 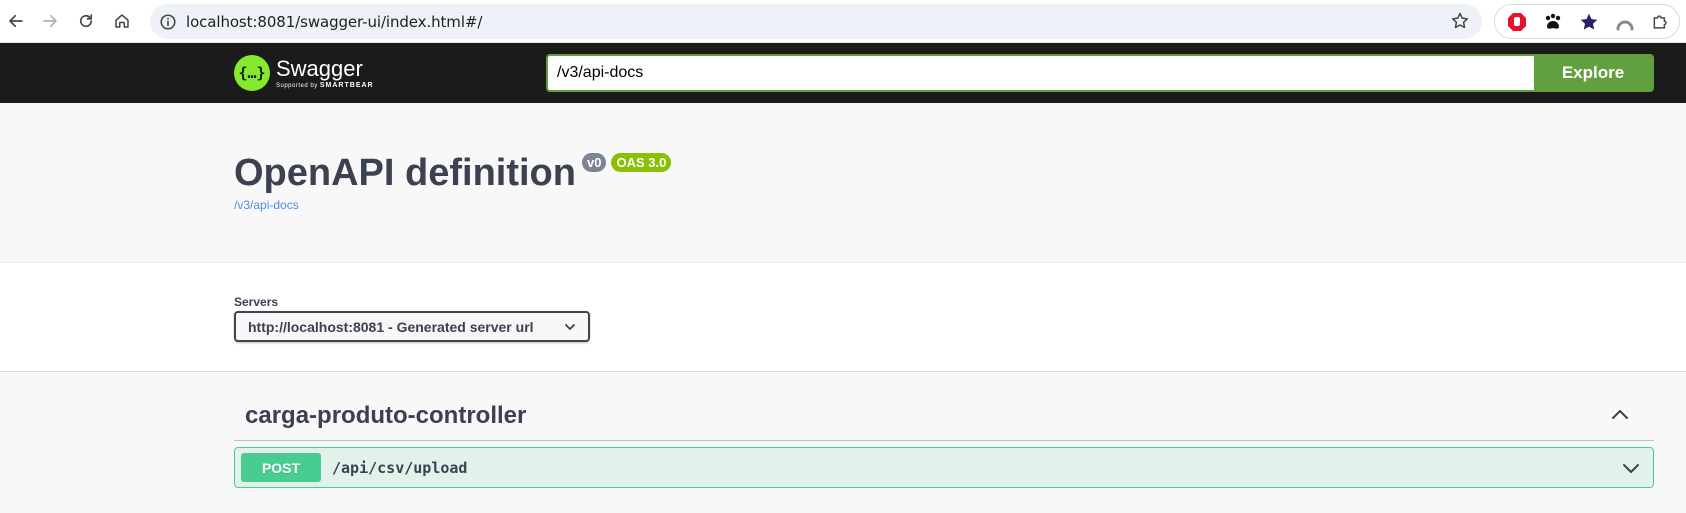 I want to click on operation-path: /api/csv/upload, so click(x=400, y=468).